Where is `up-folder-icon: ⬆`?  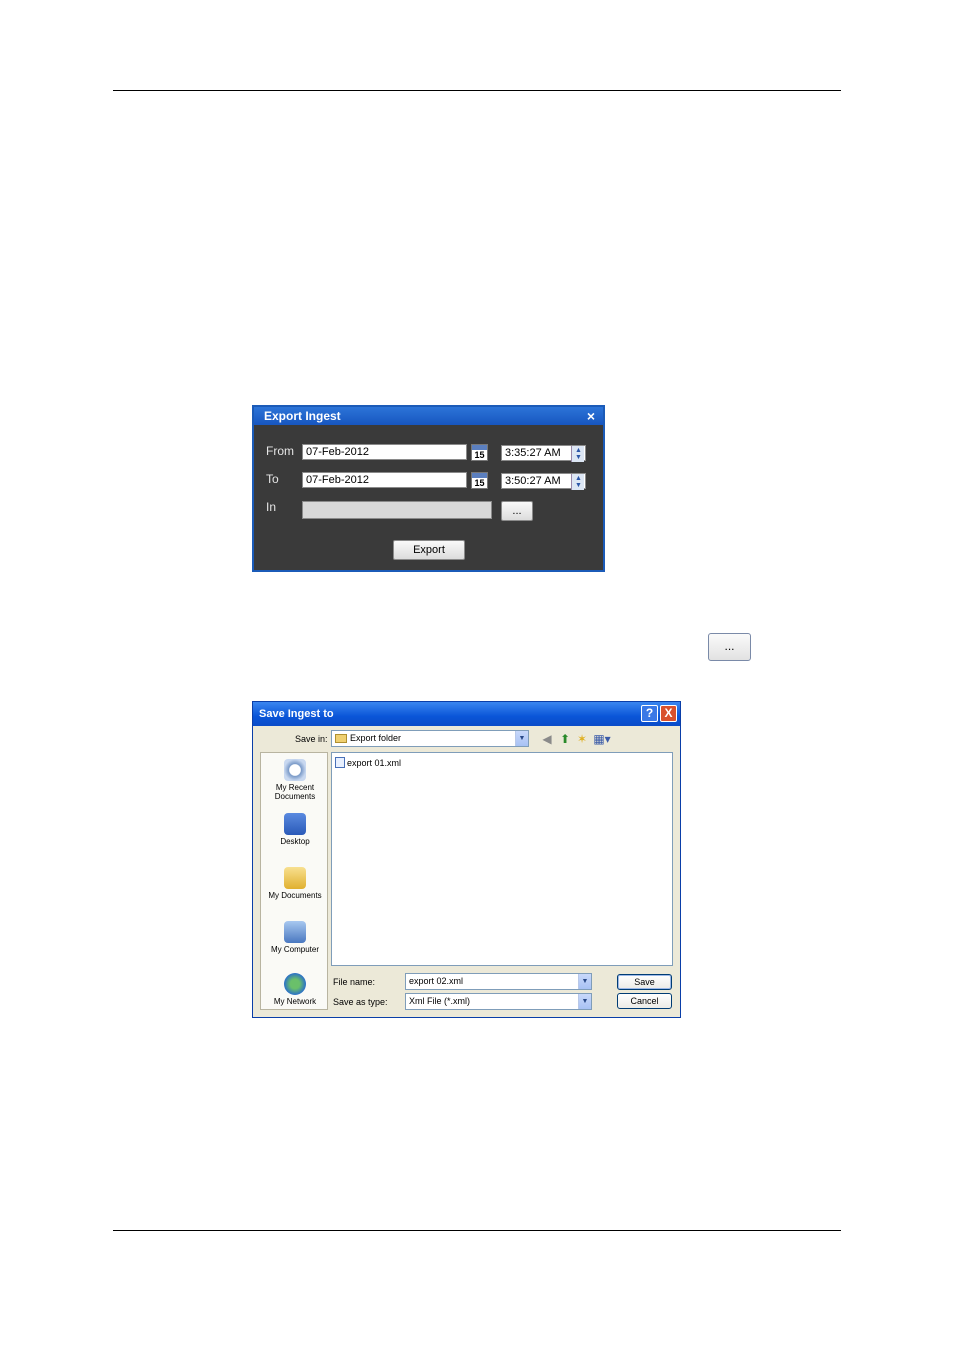
up-folder-icon: ⬆ is located at coordinates (565, 739).